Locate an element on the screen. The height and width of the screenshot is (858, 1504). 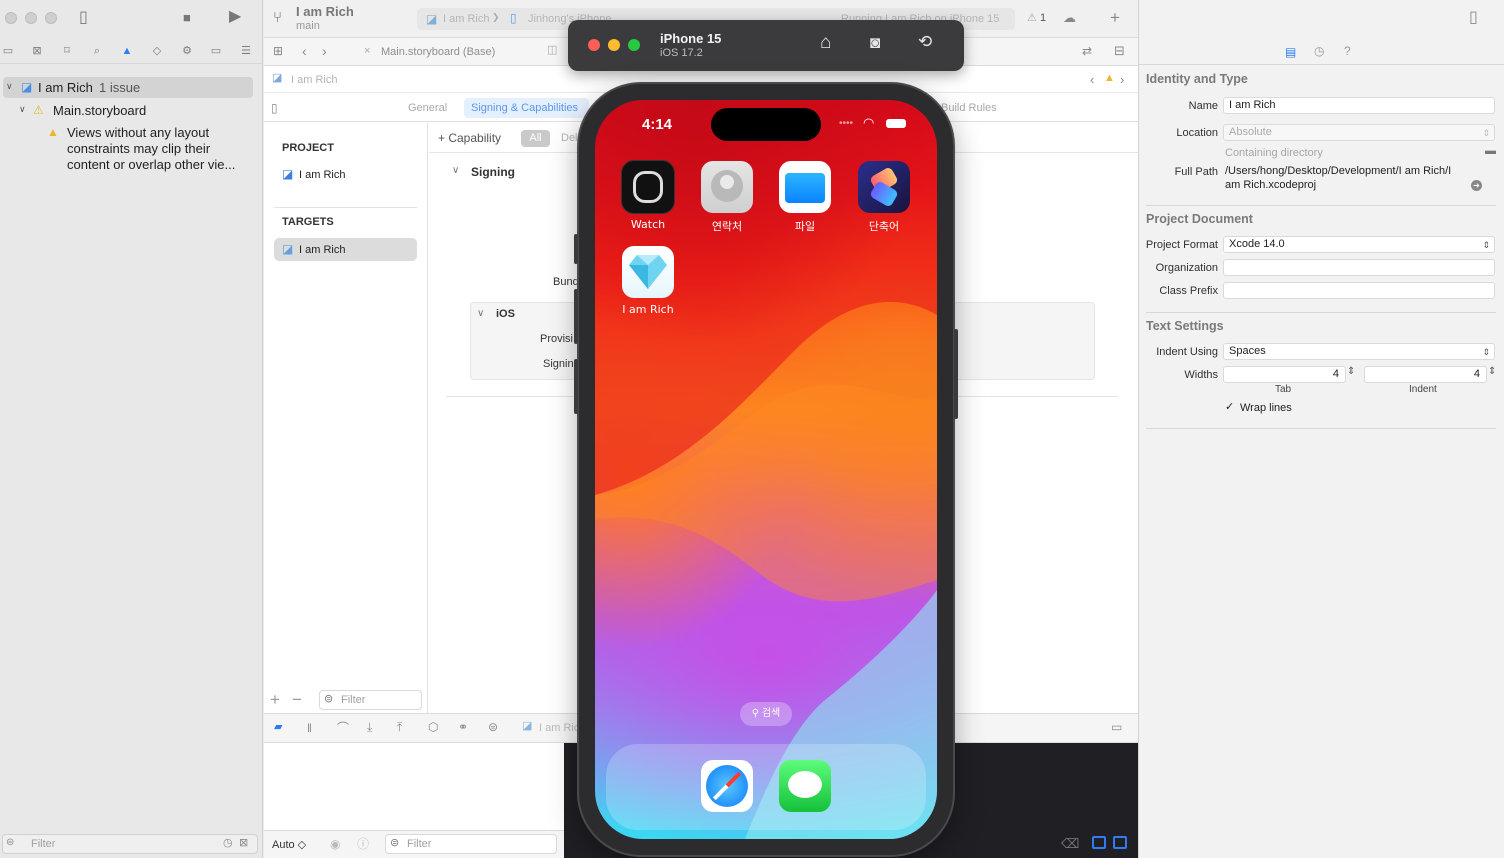
wrap-lines-label: Wrap lines is located at coordinates (1266, 408).